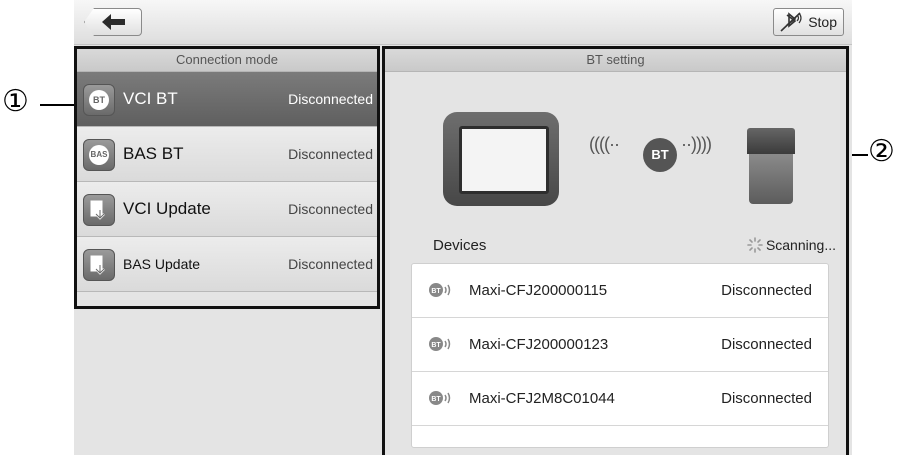 The width and height of the screenshot is (916, 455). I want to click on bas-bt-icon-badge: BAS, so click(99, 155).